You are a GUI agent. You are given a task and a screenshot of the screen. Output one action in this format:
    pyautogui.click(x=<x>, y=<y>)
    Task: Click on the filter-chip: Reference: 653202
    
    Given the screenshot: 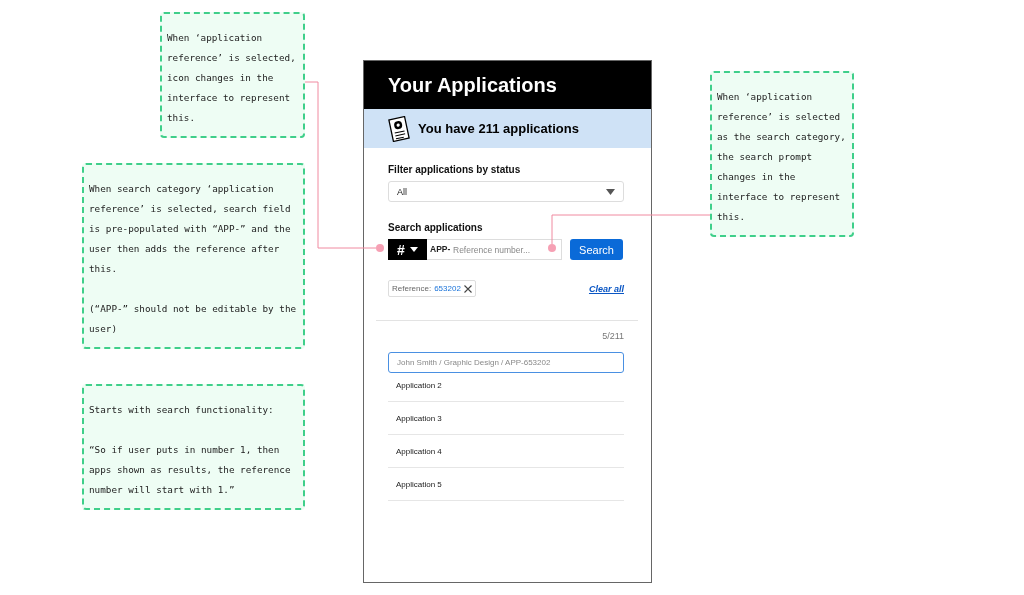 What is the action you would take?
    pyautogui.click(x=432, y=288)
    